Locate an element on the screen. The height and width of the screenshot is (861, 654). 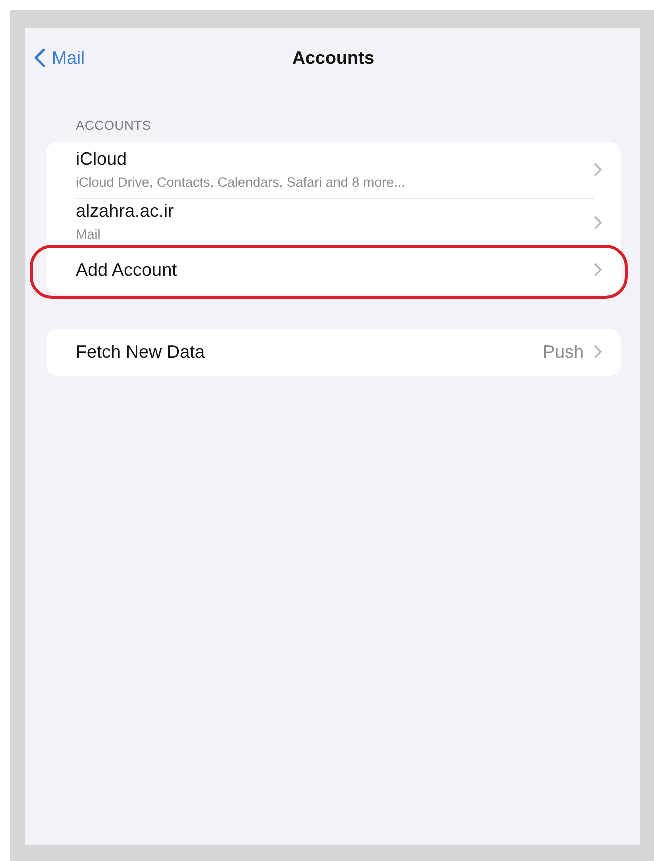
row-title: Fetch New Data is located at coordinates (141, 352).